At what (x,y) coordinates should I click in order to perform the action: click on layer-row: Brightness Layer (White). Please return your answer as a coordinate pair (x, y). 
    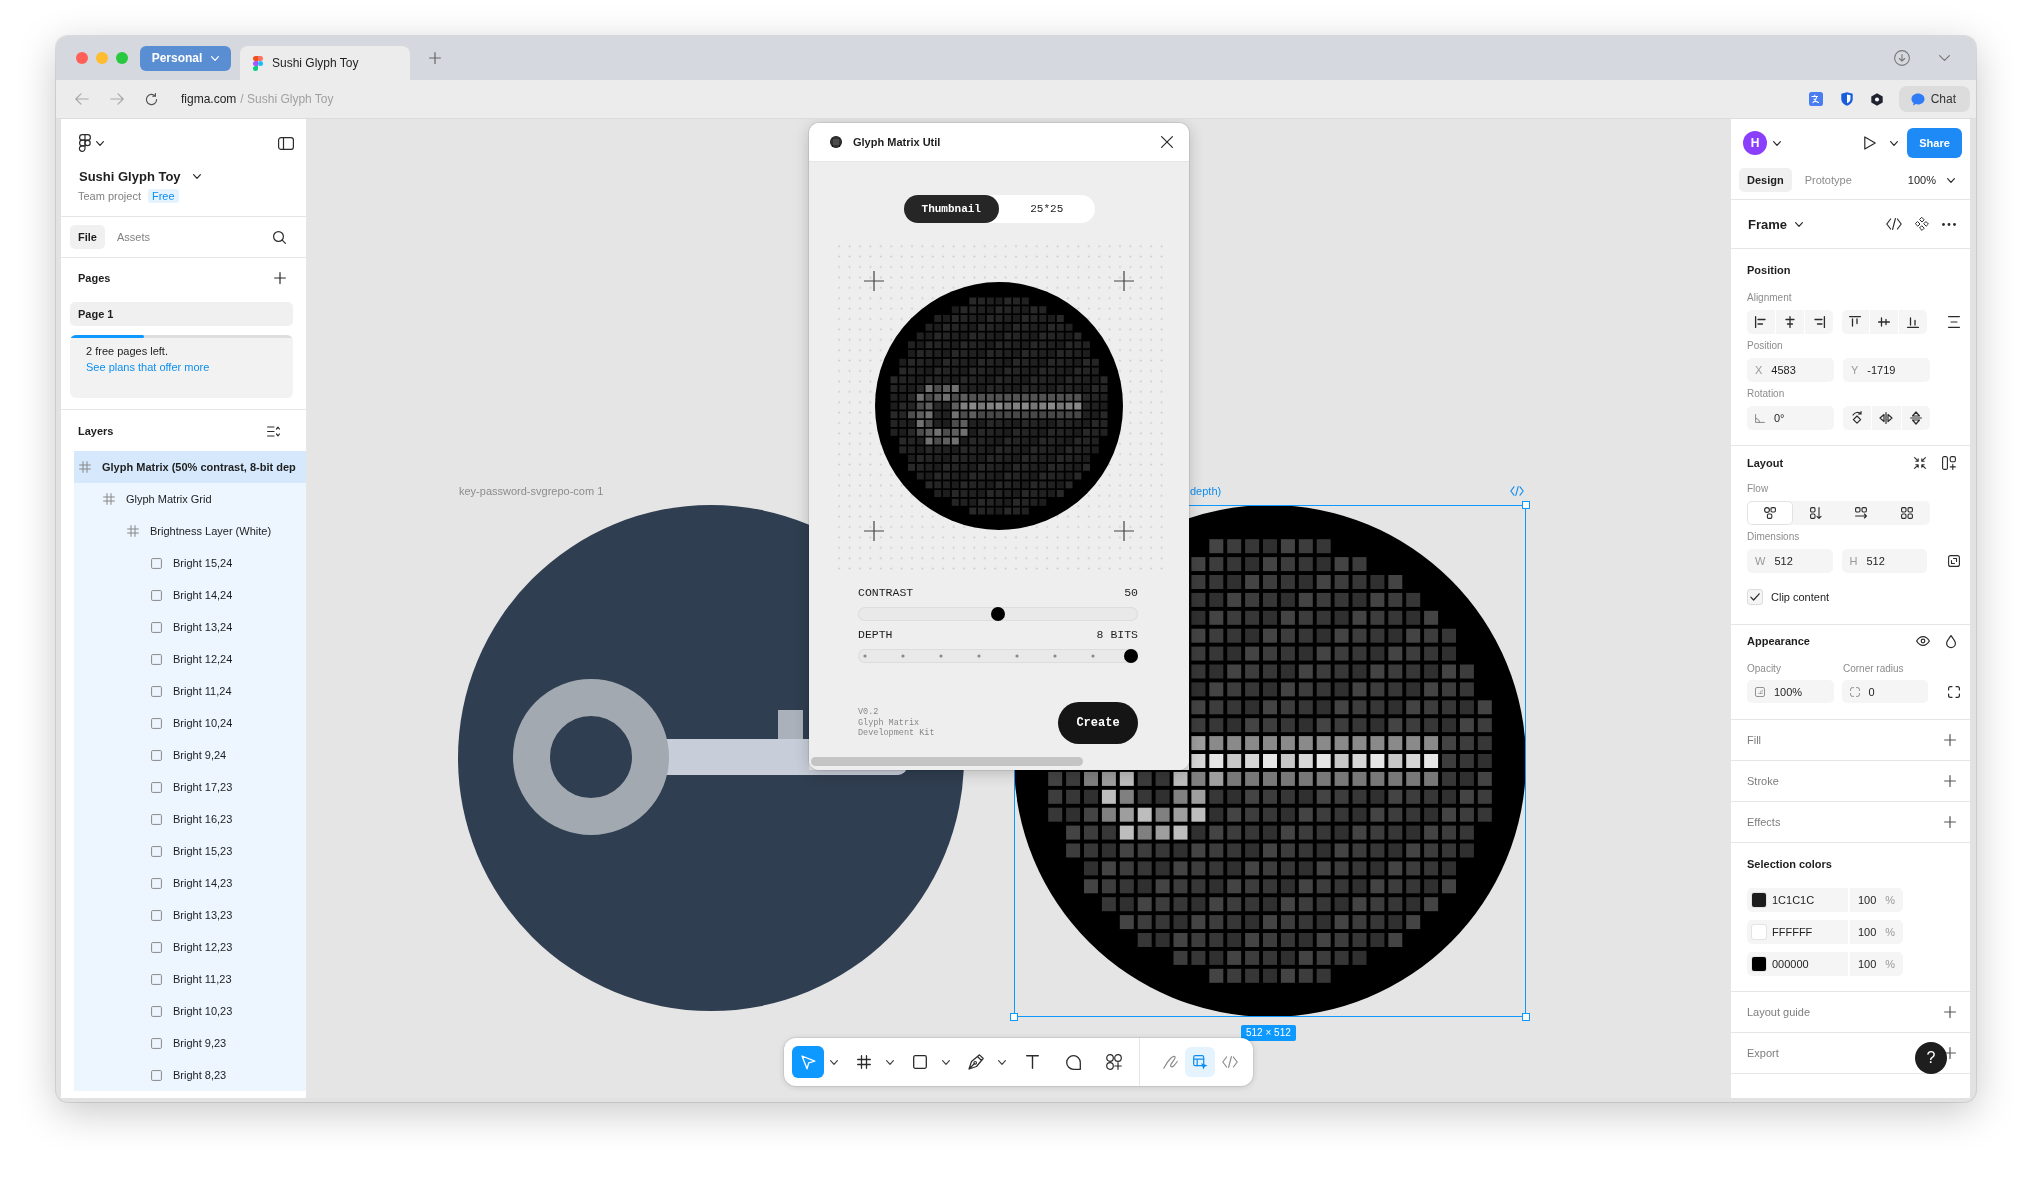
    Looking at the image, I should click on (190, 531).